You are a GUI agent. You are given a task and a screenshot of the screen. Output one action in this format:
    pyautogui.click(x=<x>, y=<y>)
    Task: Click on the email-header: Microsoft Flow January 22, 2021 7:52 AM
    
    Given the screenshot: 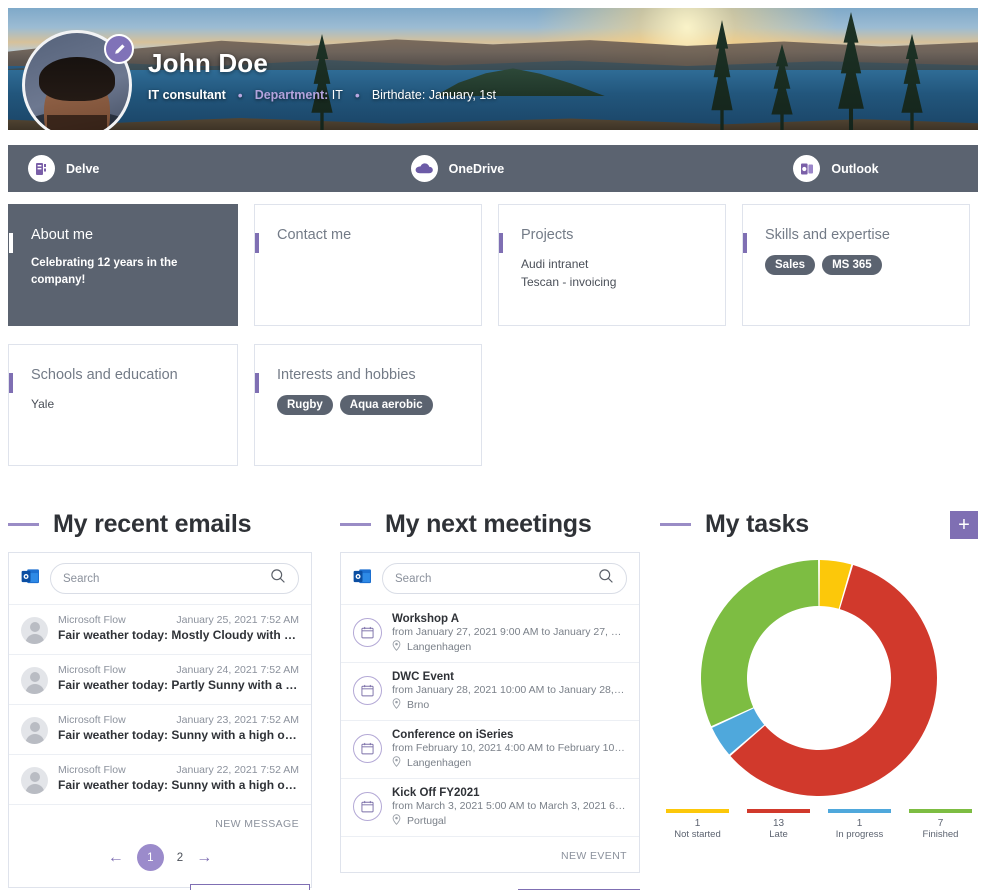 What is the action you would take?
    pyautogui.click(x=178, y=770)
    